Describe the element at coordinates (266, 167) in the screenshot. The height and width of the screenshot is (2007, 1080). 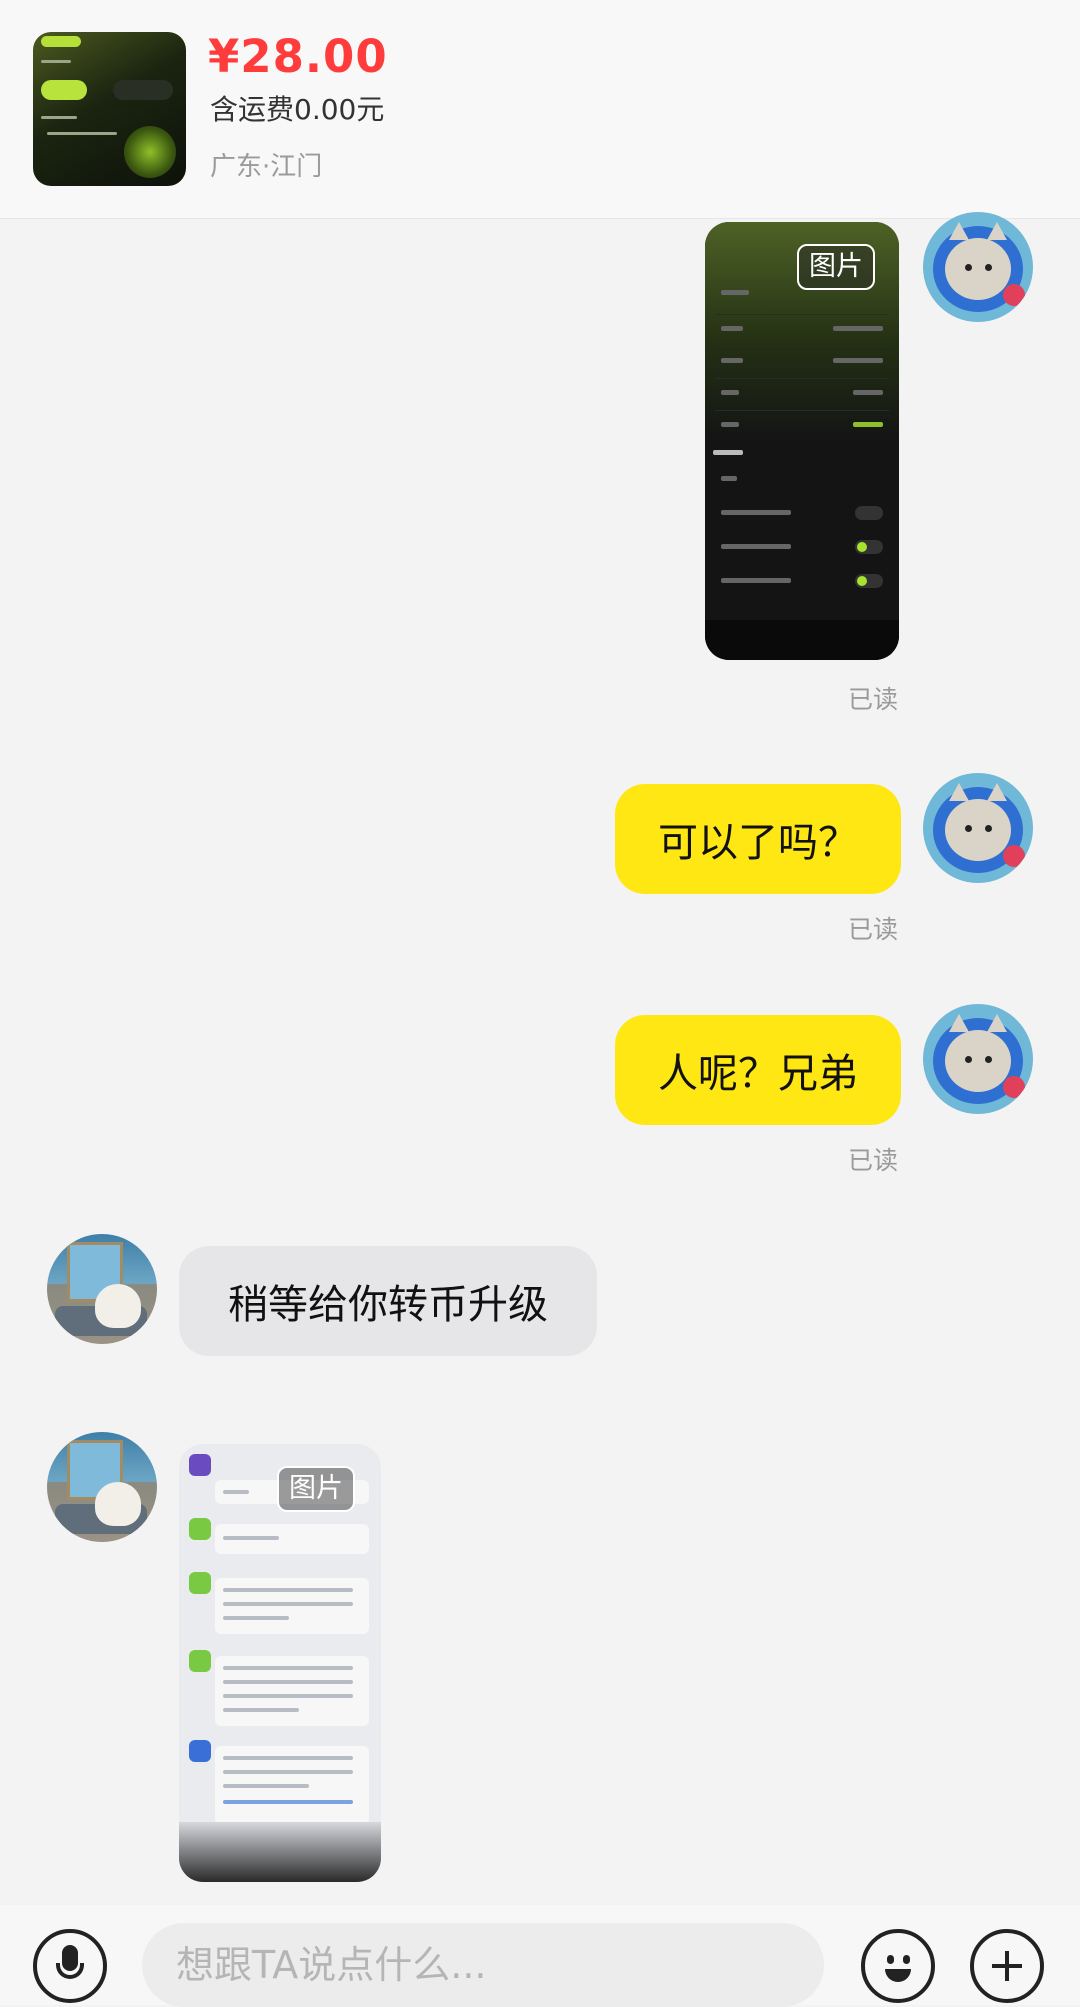
I see `product-location: 广东·江门` at that location.